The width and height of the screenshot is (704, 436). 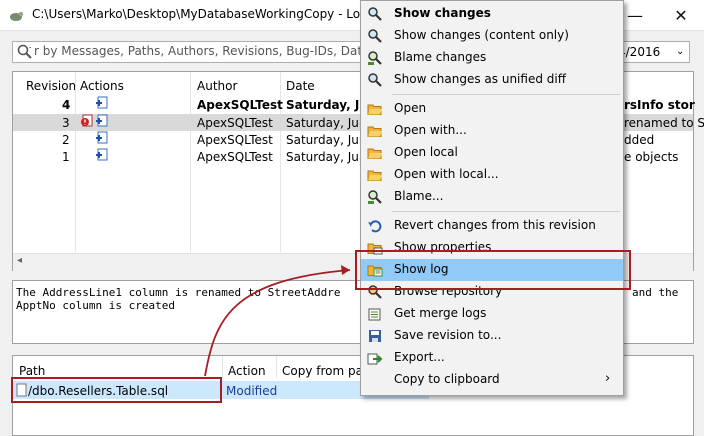 I want to click on message-line-1-tail: and the, so click(x=655, y=292).